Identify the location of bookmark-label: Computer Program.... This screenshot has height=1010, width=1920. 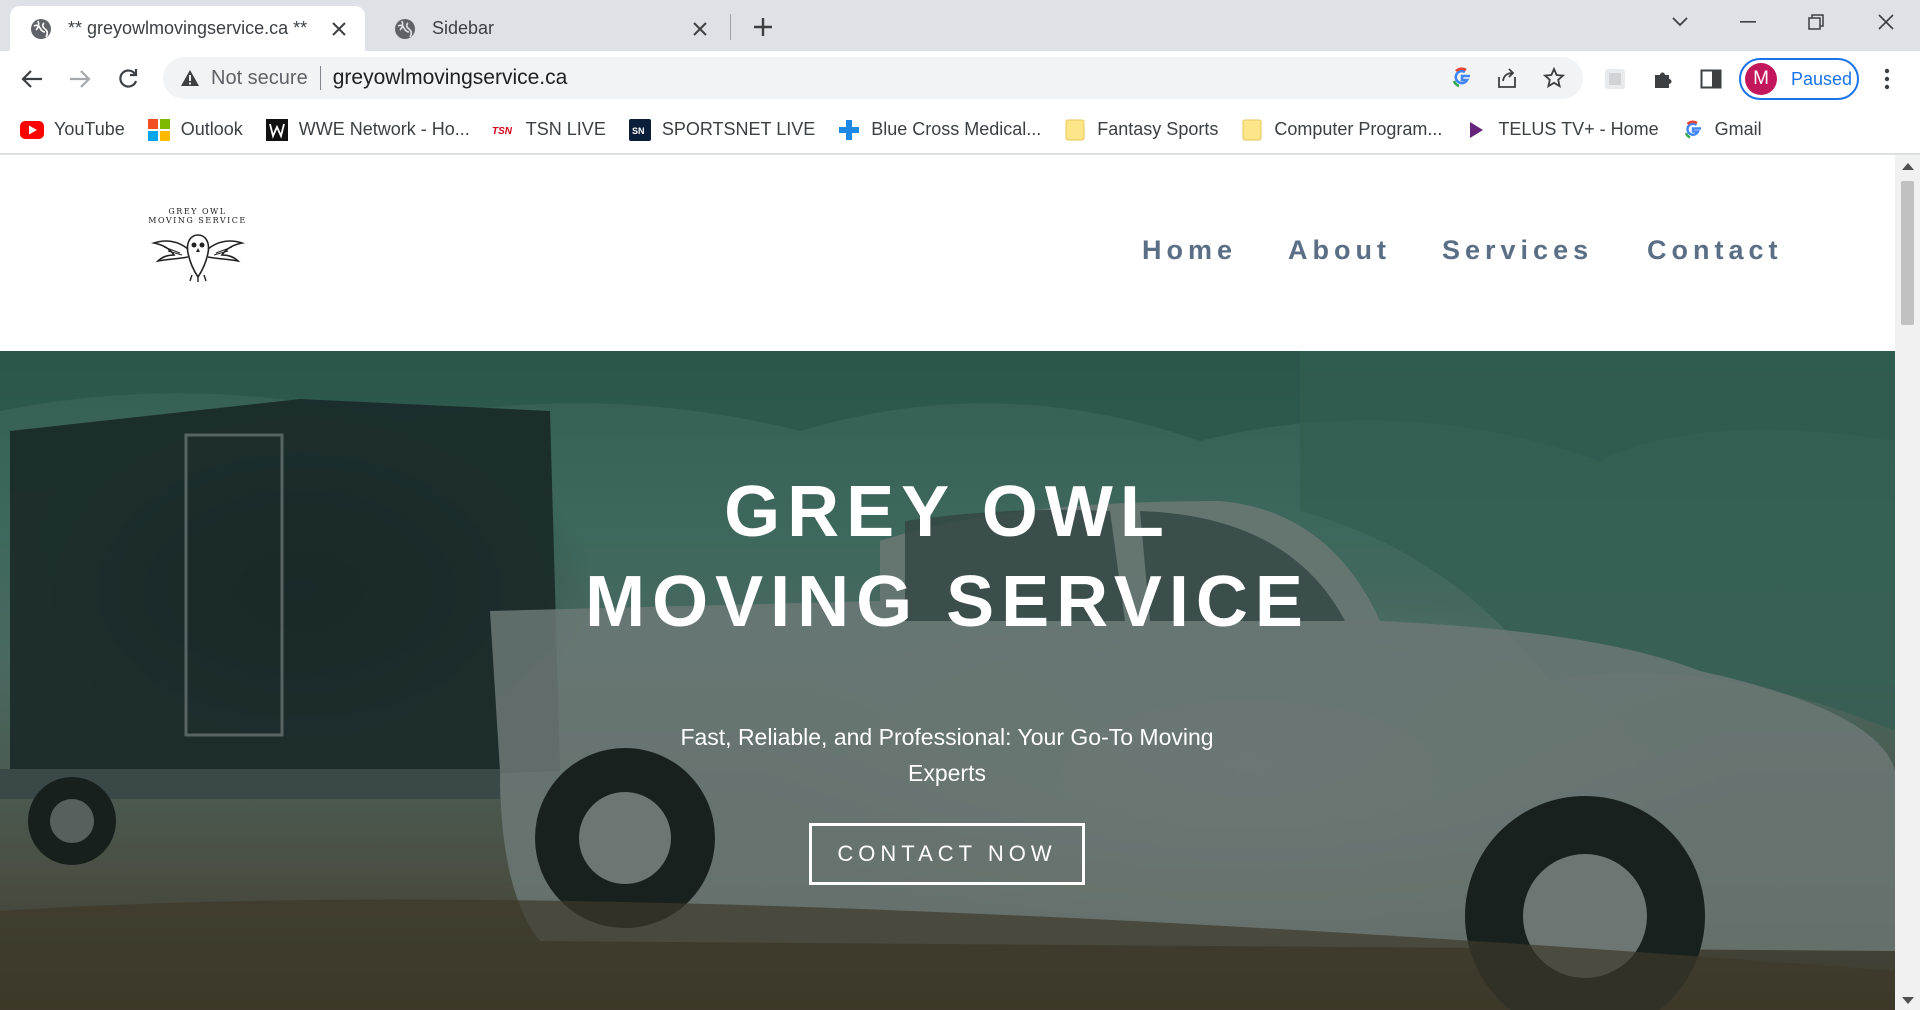
(1358, 129).